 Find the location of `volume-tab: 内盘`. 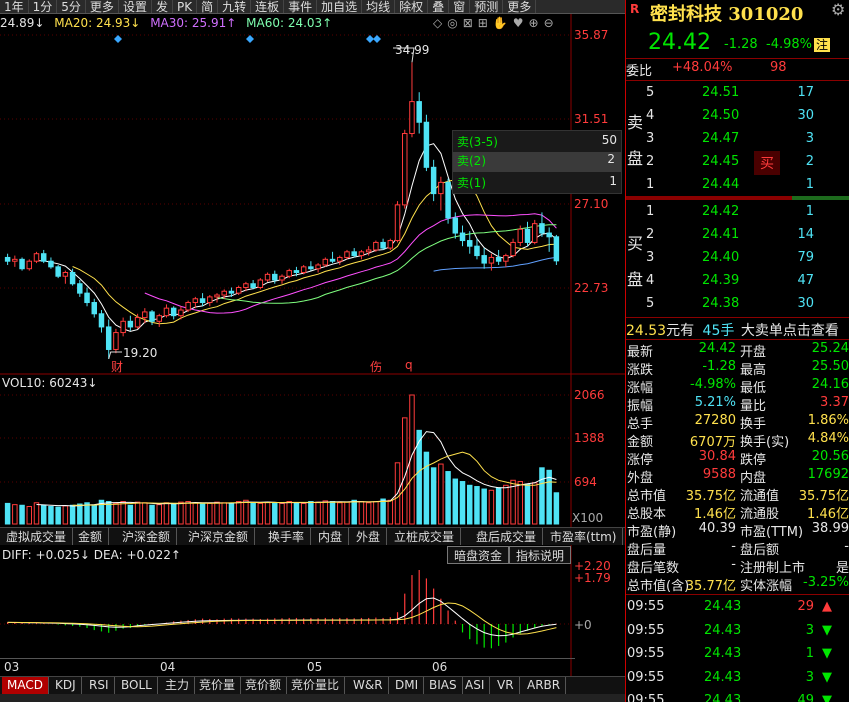

volume-tab: 内盘 is located at coordinates (331, 536).